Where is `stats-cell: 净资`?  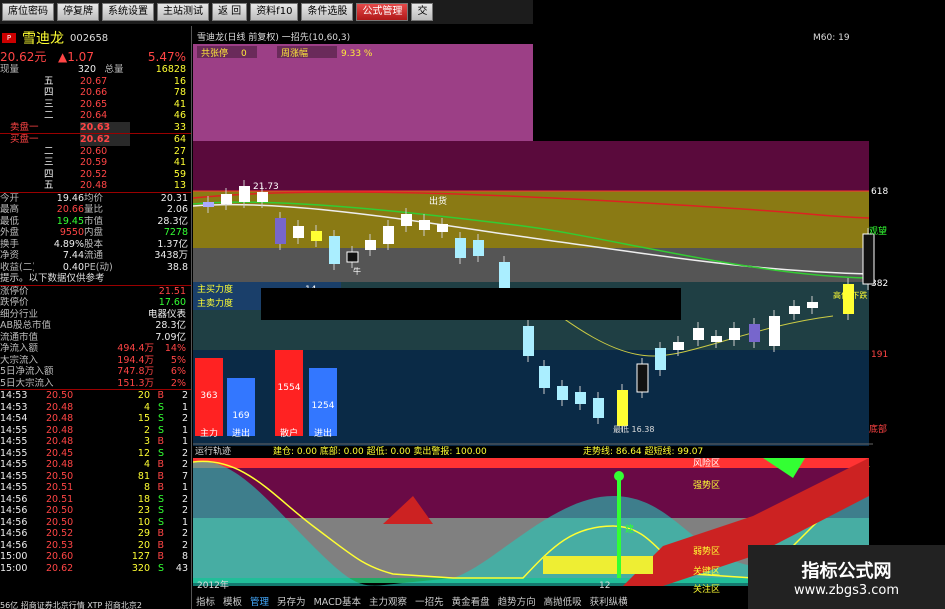
stats-cell: 净资 is located at coordinates (10, 255).